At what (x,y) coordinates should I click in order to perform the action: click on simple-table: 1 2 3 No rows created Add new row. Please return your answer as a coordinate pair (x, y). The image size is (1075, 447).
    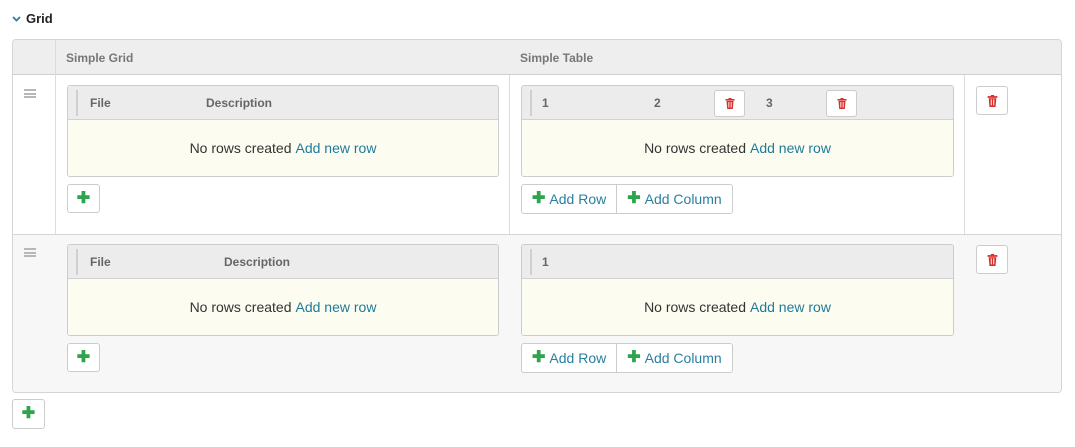
    Looking at the image, I should click on (737, 131).